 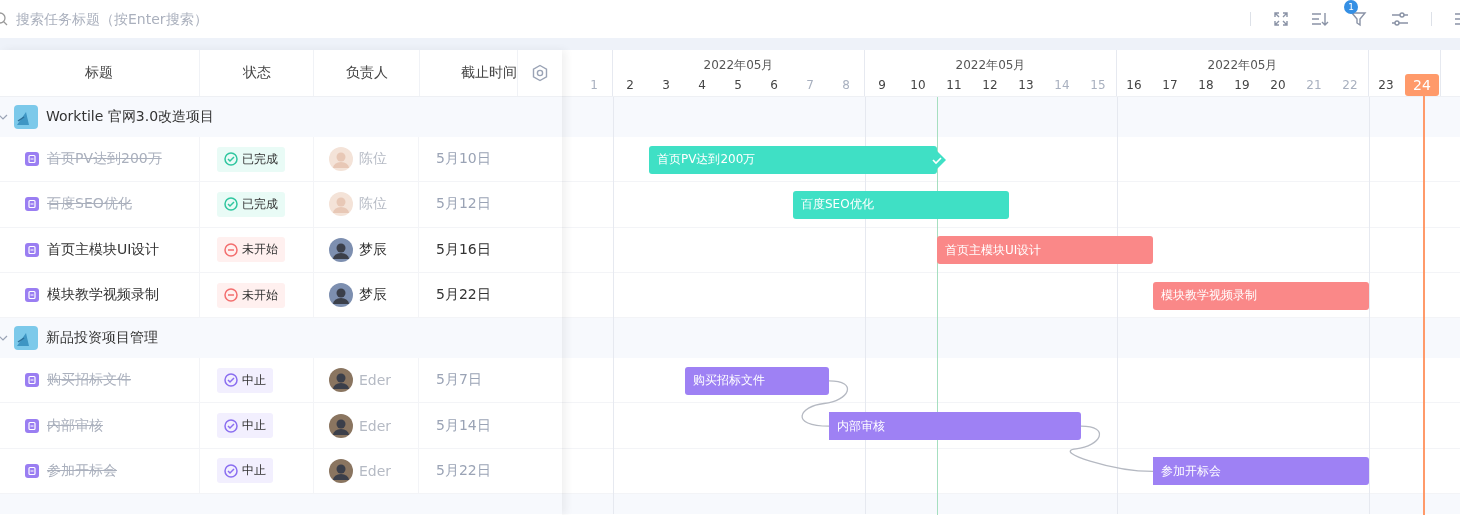 I want to click on group-title: 新品投资项目管理, so click(x=102, y=338).